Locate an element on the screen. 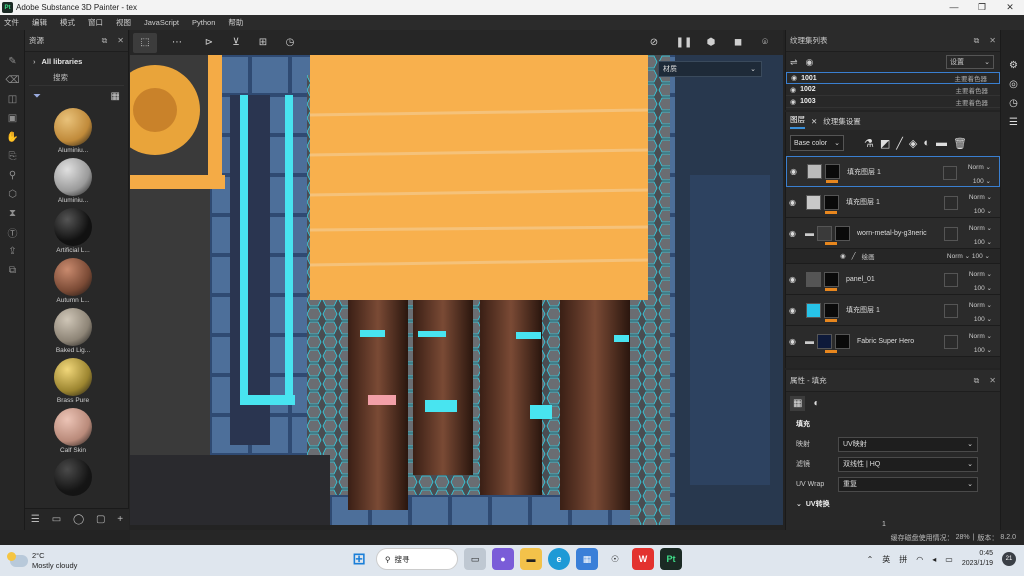  fill-properties-icon: ▦ is located at coordinates (798, 403).